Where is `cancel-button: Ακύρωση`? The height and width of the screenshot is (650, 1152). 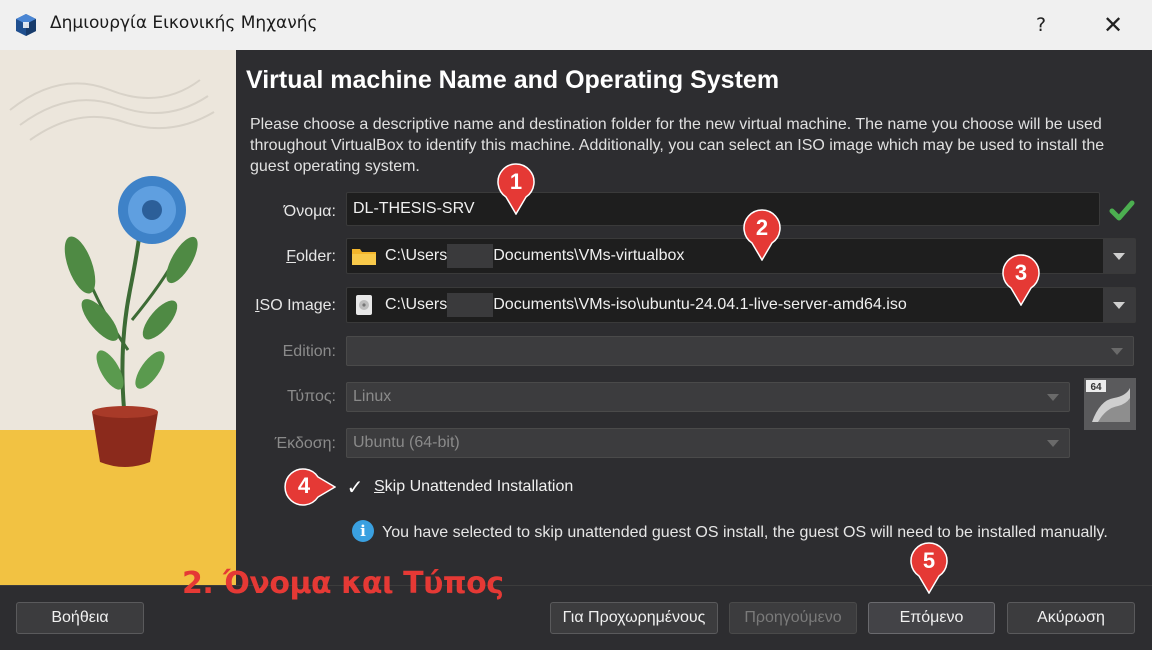
cancel-button: Ακύρωση is located at coordinates (1071, 618).